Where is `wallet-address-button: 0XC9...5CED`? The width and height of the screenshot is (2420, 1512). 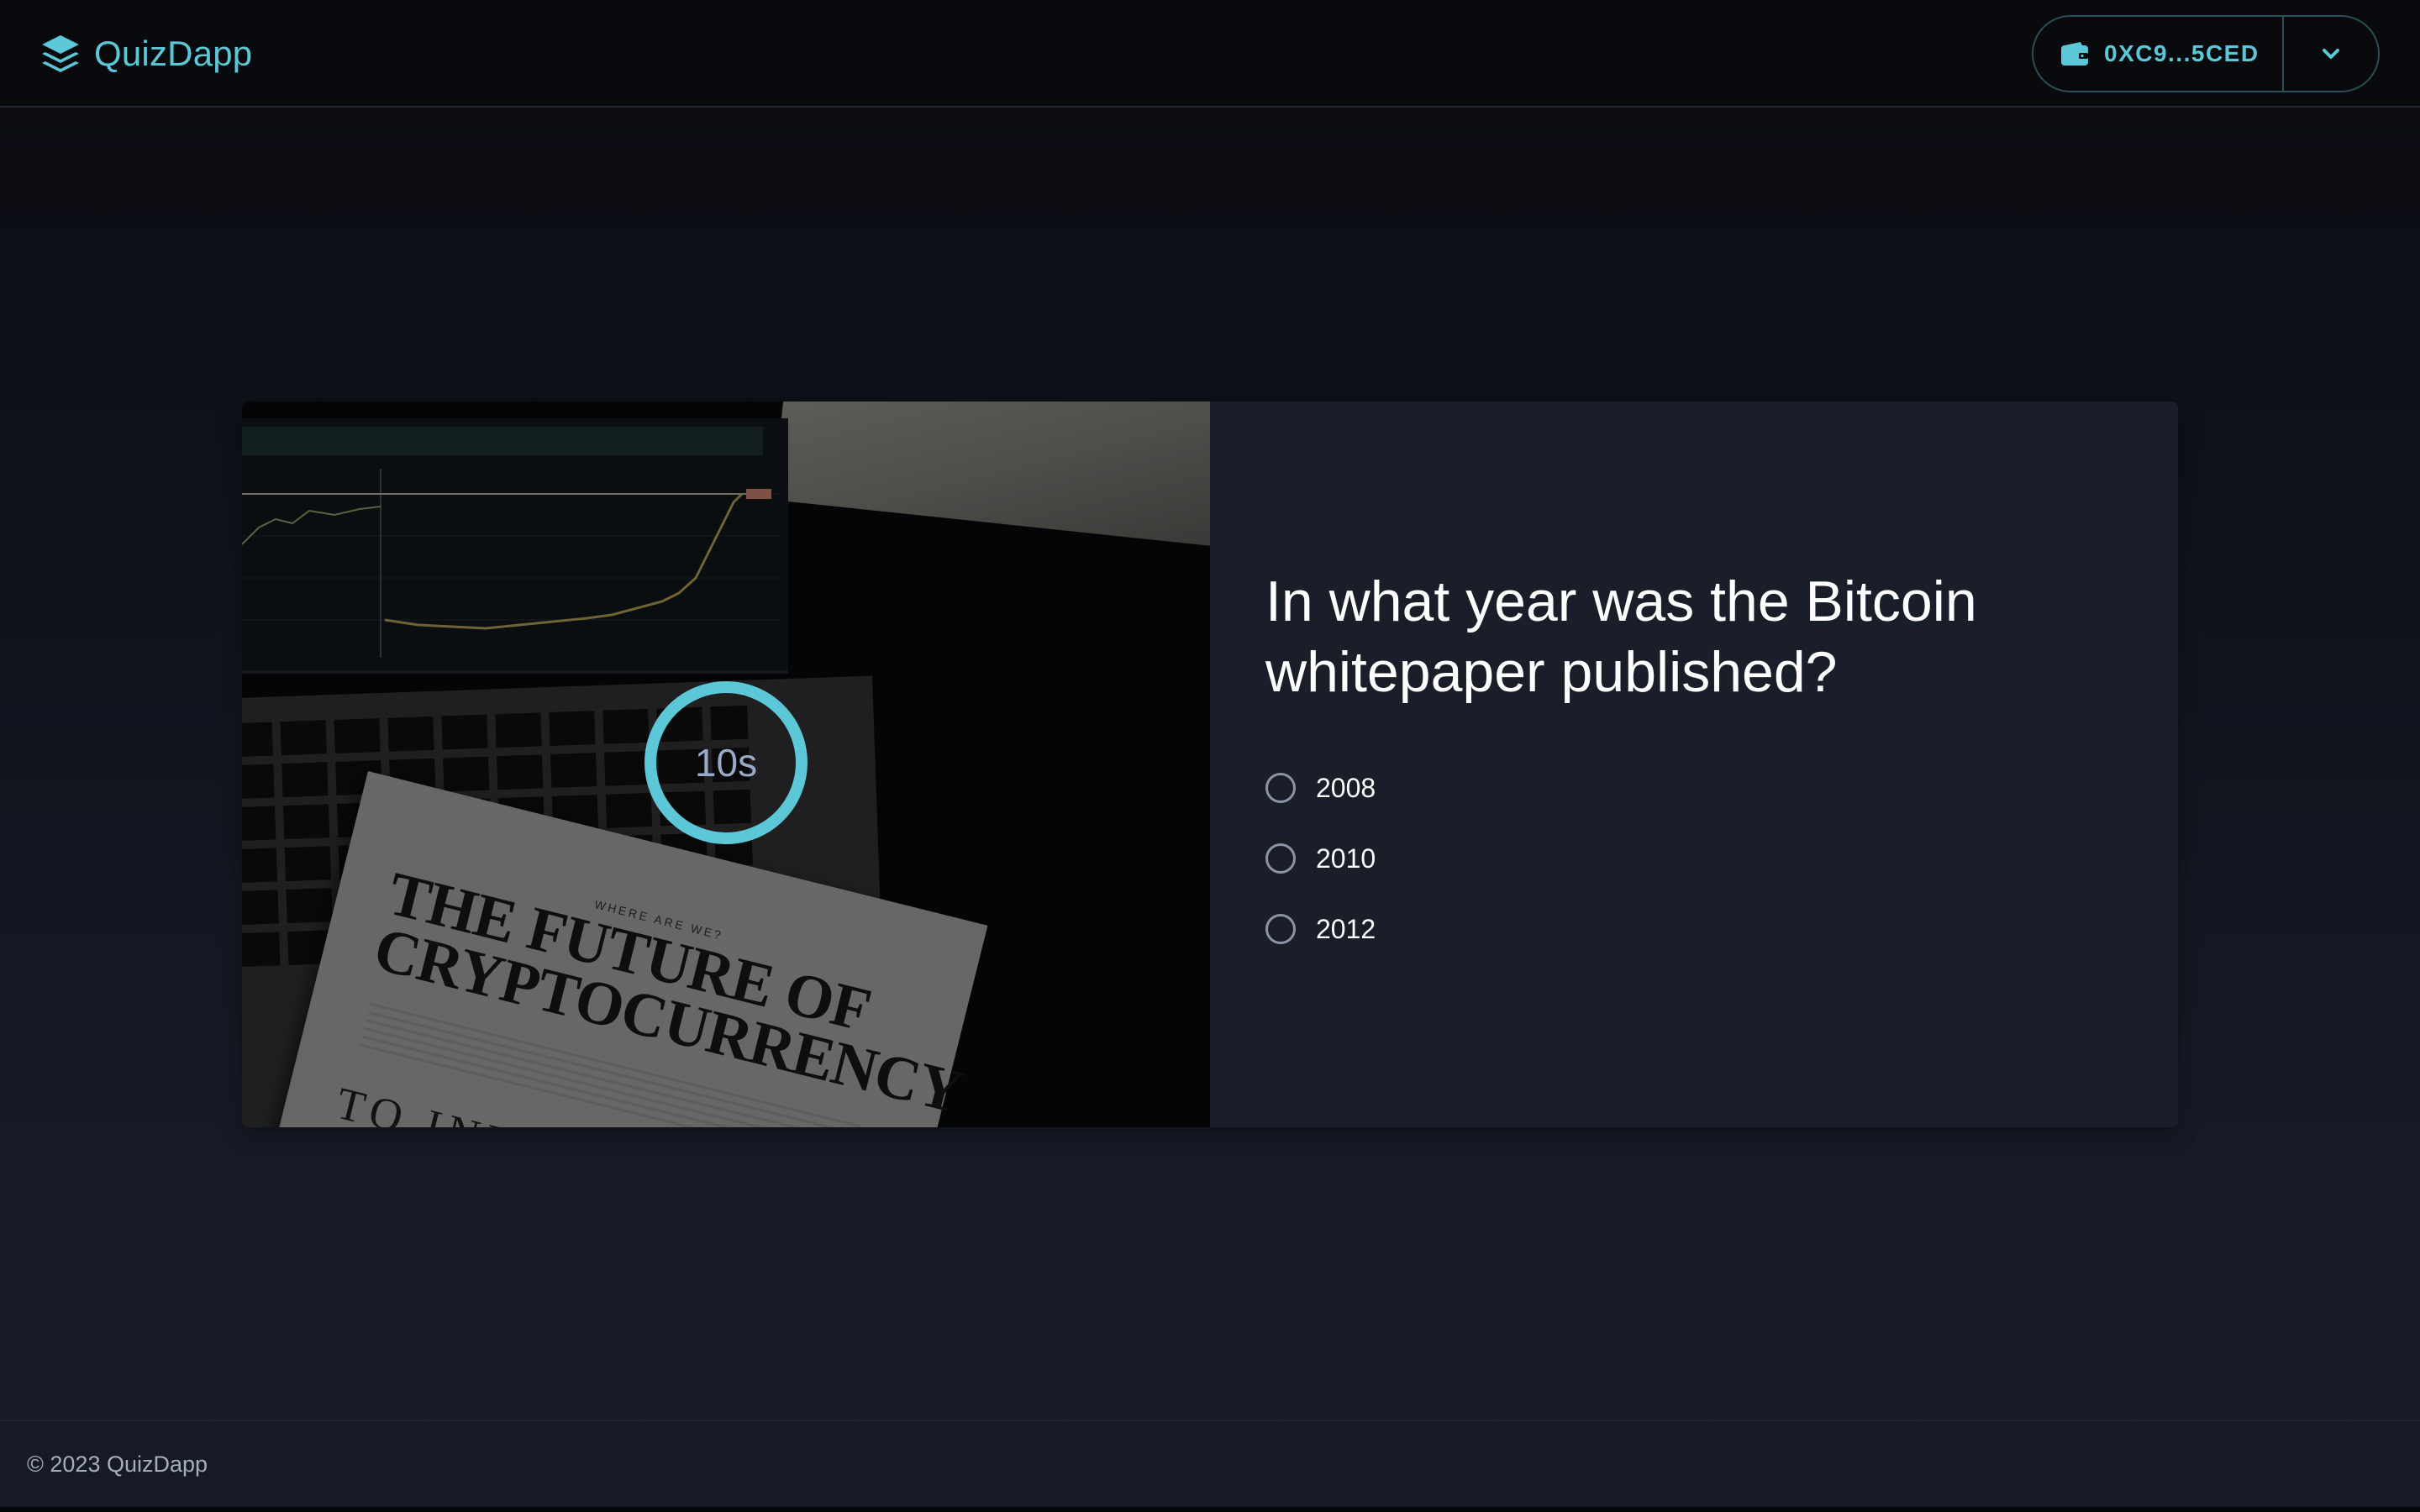
wallet-address-button: 0XC9...5CED is located at coordinates (2158, 54).